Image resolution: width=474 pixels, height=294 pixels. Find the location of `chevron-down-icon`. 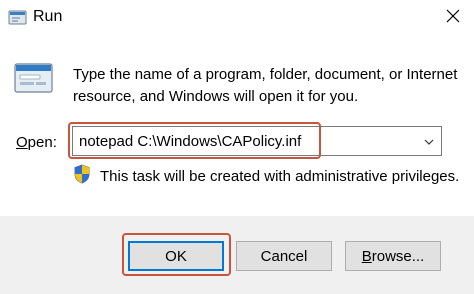

chevron-down-icon is located at coordinates (429, 141).